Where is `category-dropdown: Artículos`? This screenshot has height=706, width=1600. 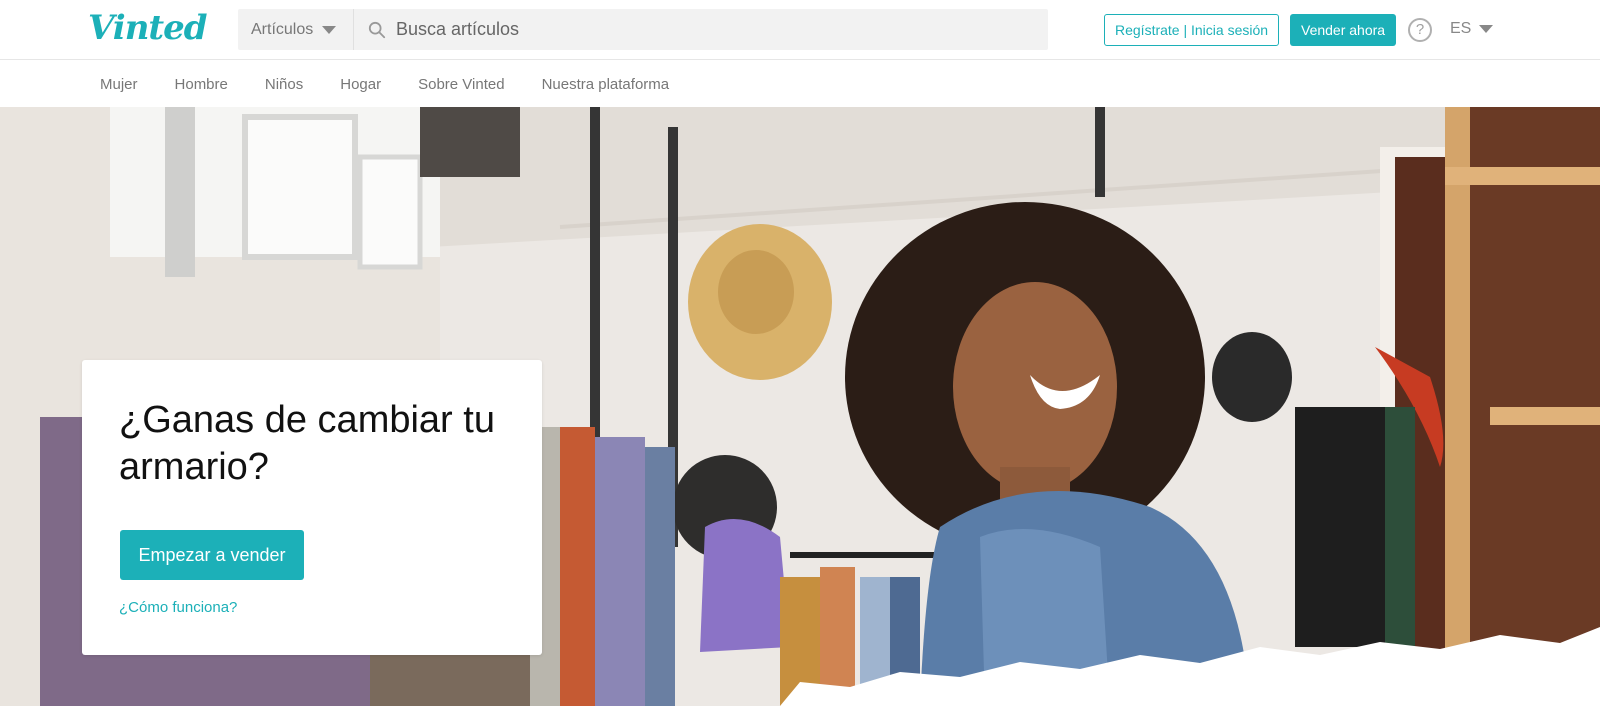 category-dropdown: Artículos is located at coordinates (296, 29).